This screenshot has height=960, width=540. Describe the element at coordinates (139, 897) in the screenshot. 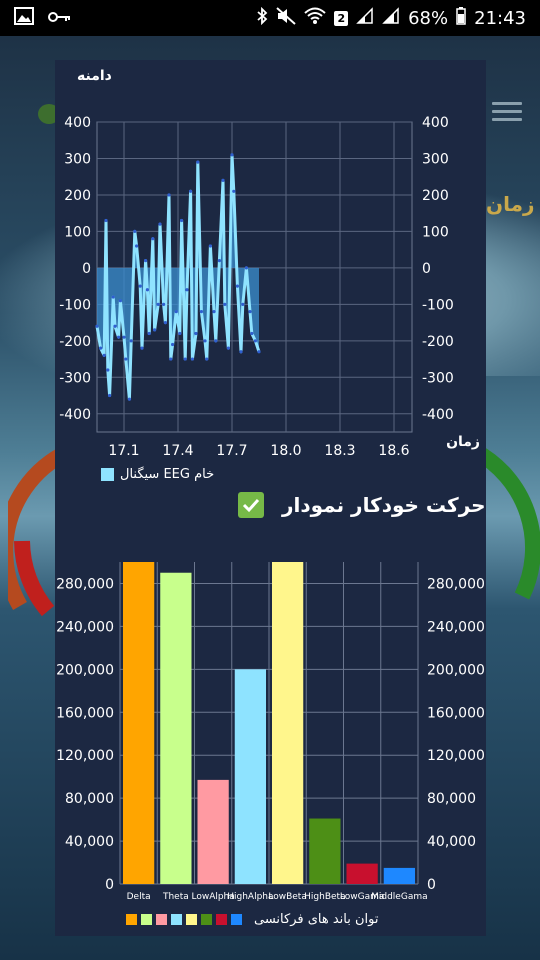

I see `bar-category-label: Delta` at that location.